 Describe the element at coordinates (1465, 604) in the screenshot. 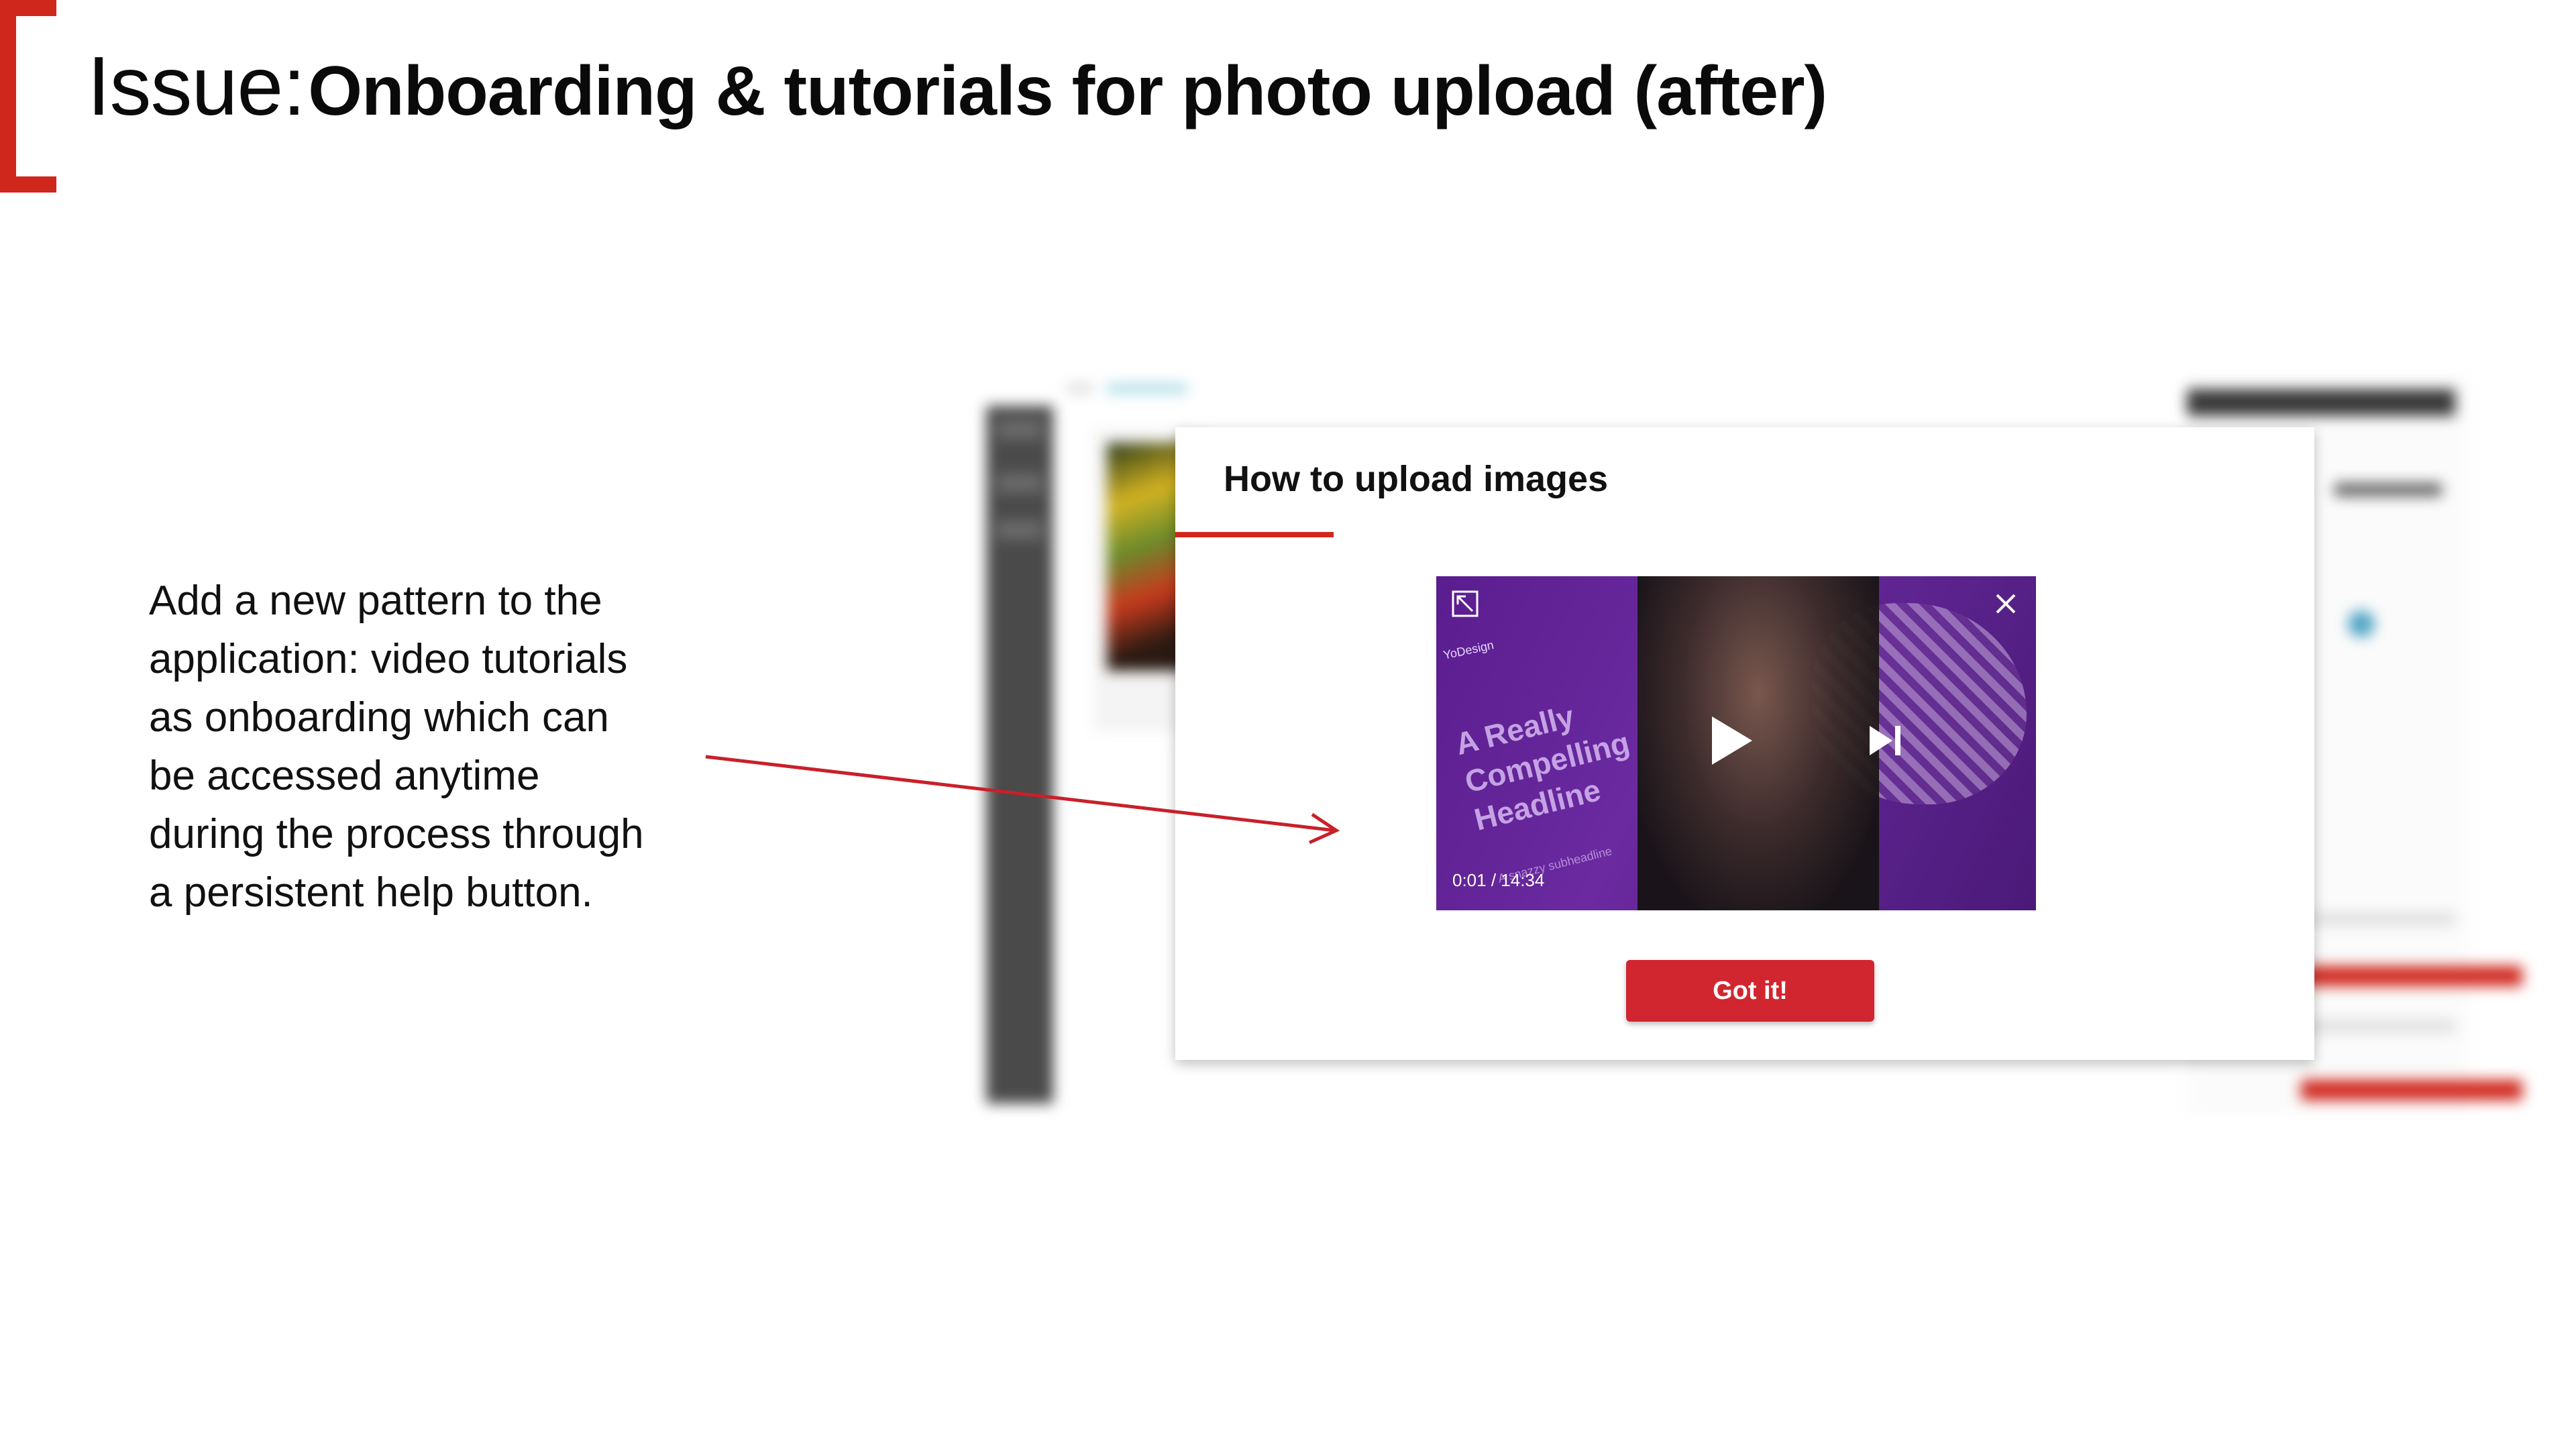

I see `expand-icon` at that location.